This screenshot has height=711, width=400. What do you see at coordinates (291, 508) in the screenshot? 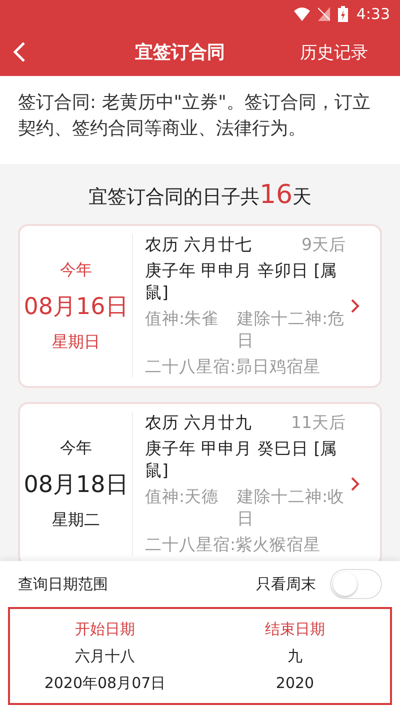
I see `twelve-gods-text: 建除十二神:收日` at bounding box center [291, 508].